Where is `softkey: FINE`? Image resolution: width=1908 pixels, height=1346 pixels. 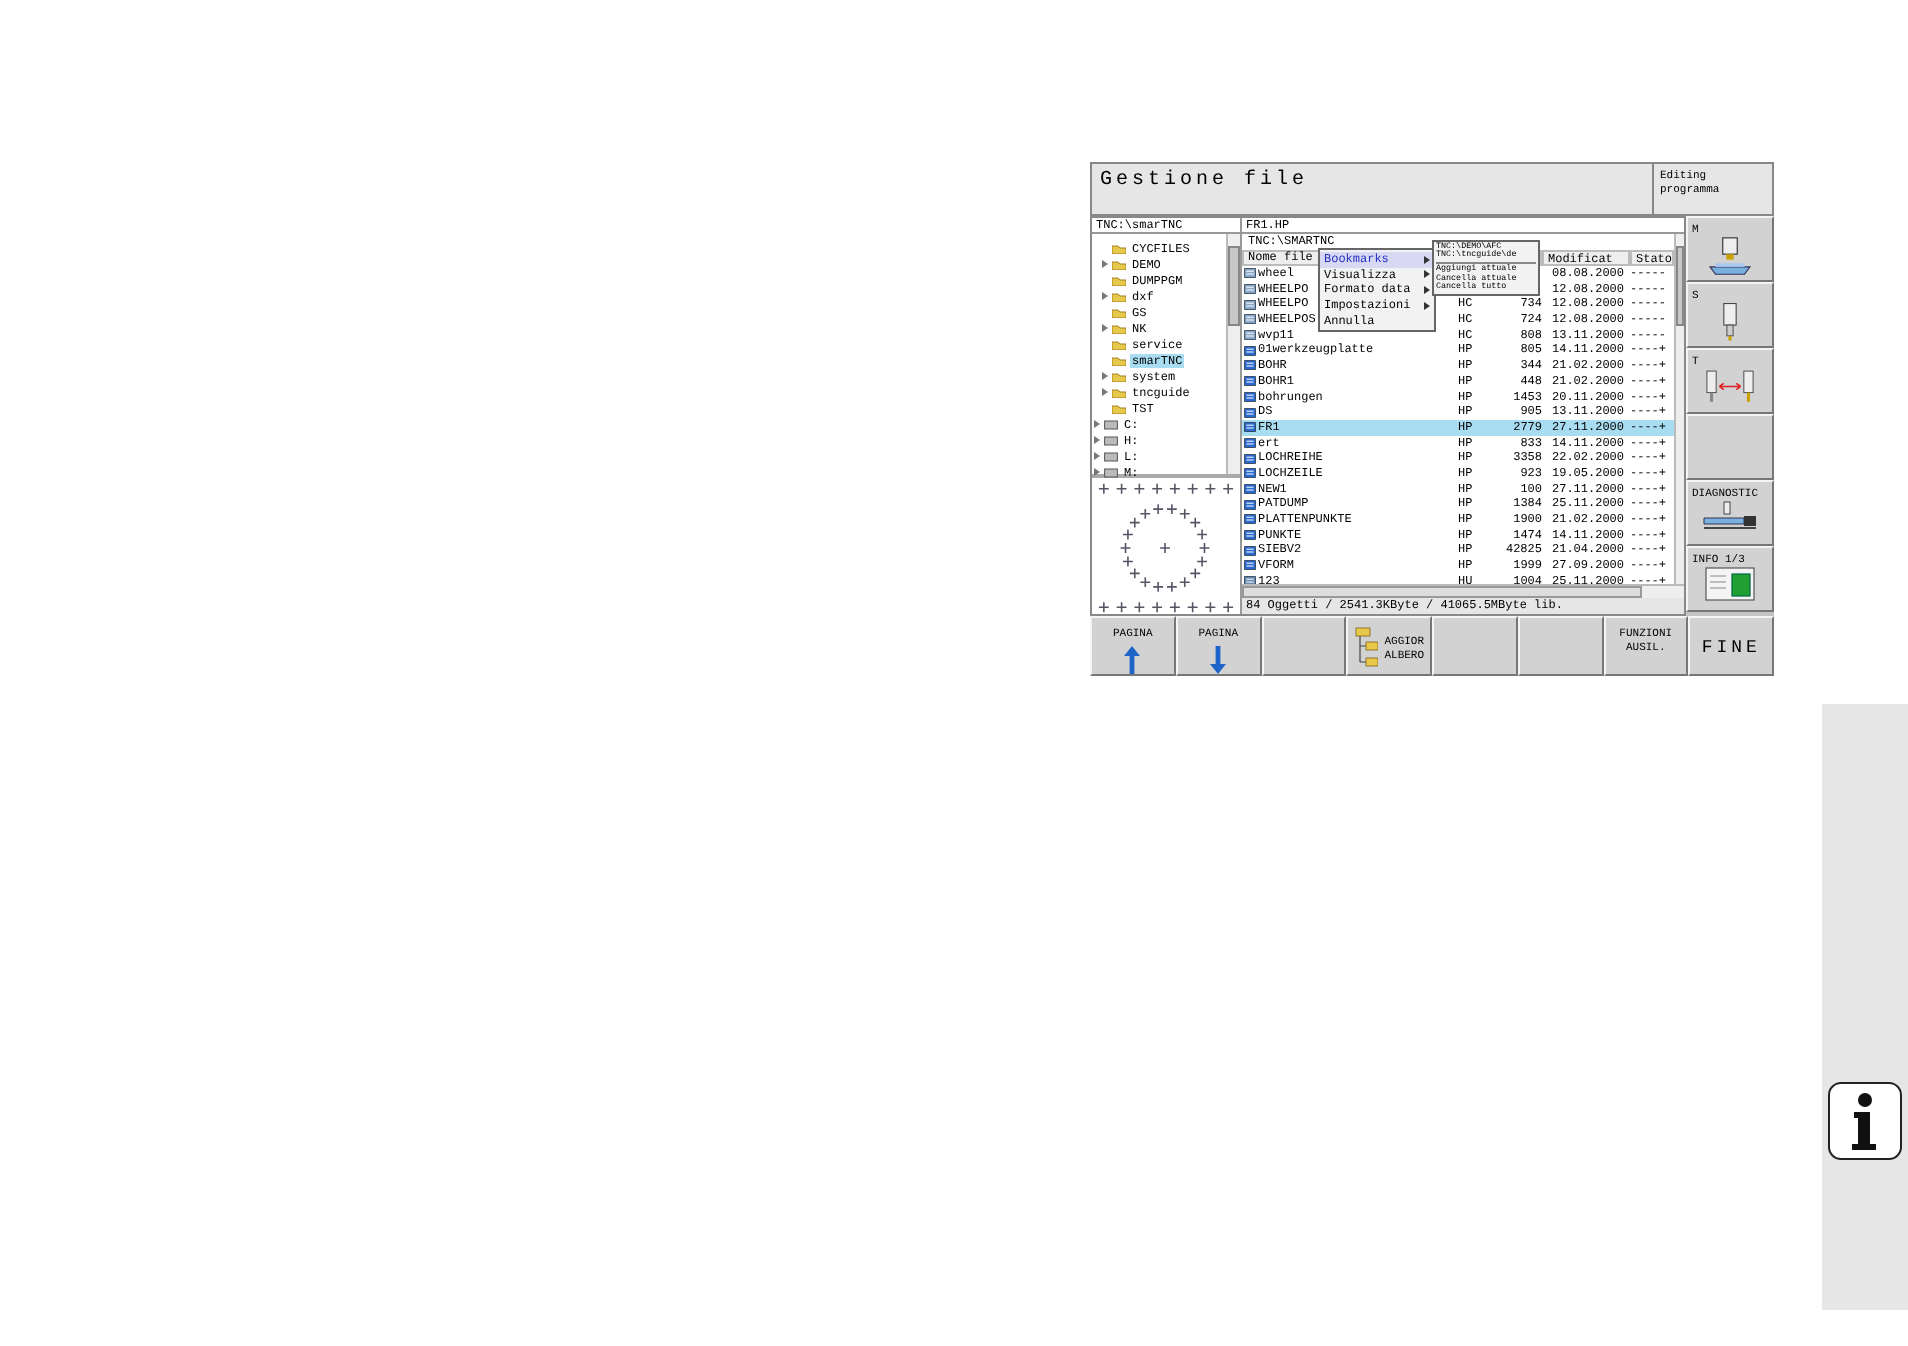 softkey: FINE is located at coordinates (1731, 646).